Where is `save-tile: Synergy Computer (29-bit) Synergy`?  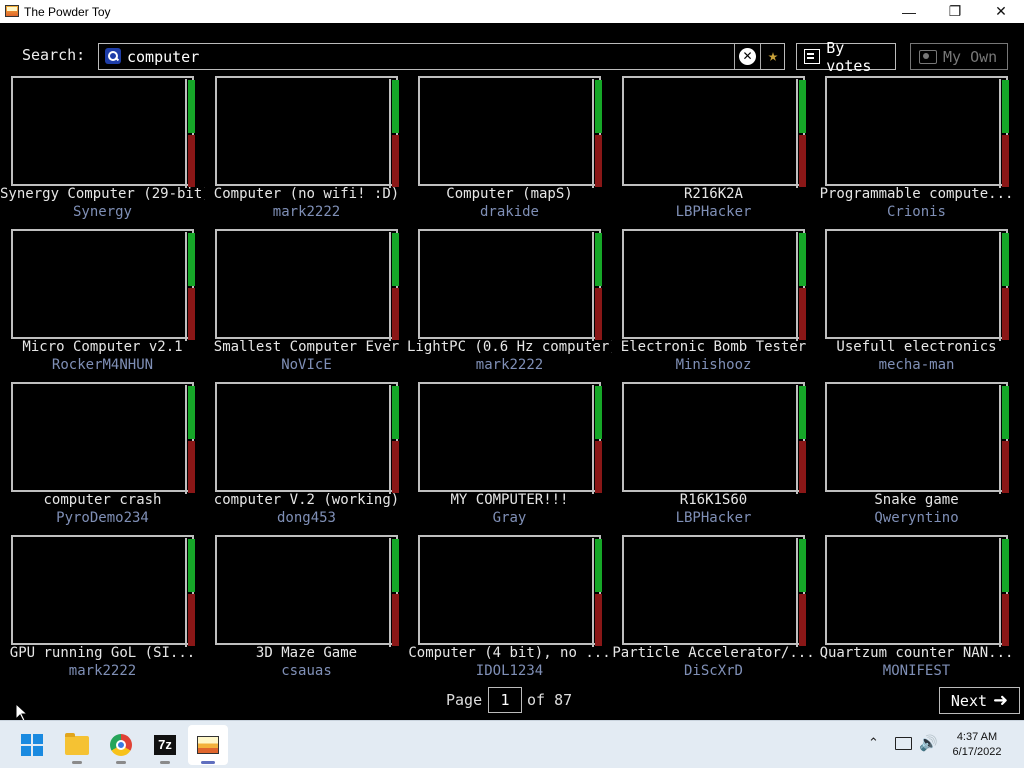 save-tile: Synergy Computer (29-bit) Synergy is located at coordinates (102, 150).